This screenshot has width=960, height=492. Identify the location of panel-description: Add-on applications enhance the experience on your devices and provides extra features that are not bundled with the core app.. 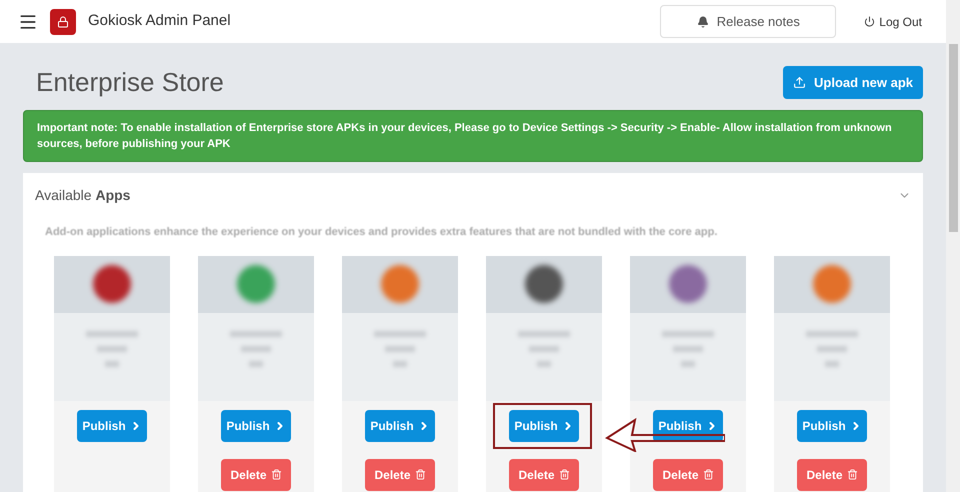
(381, 232).